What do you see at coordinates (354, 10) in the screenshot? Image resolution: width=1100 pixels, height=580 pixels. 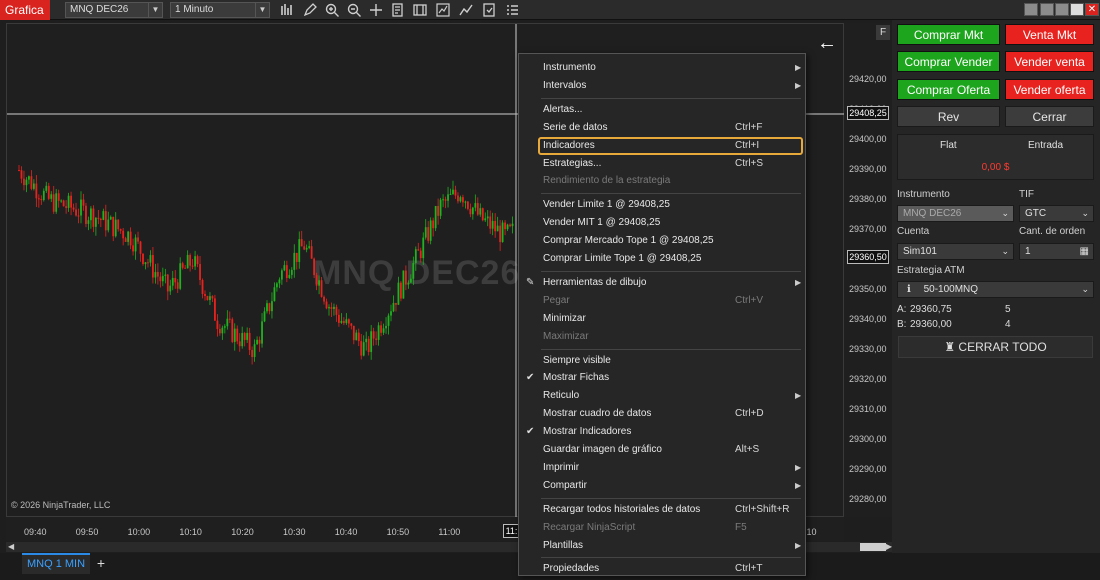 I see `zoom-out-icon` at bounding box center [354, 10].